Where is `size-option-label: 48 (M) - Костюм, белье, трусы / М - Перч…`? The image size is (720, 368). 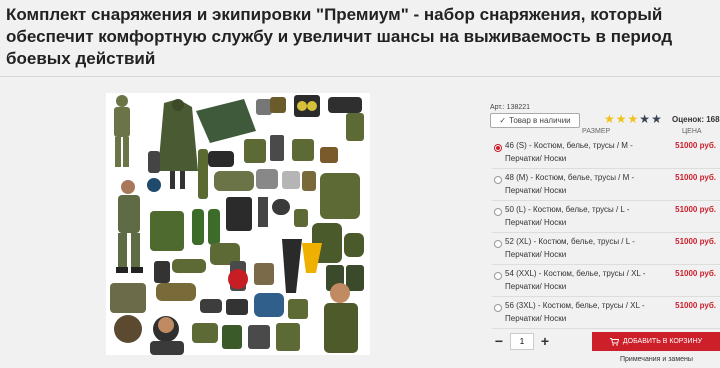
size-option-label: 48 (M) - Костюм, белье, трусы / М - Перч… is located at coordinates (570, 184).